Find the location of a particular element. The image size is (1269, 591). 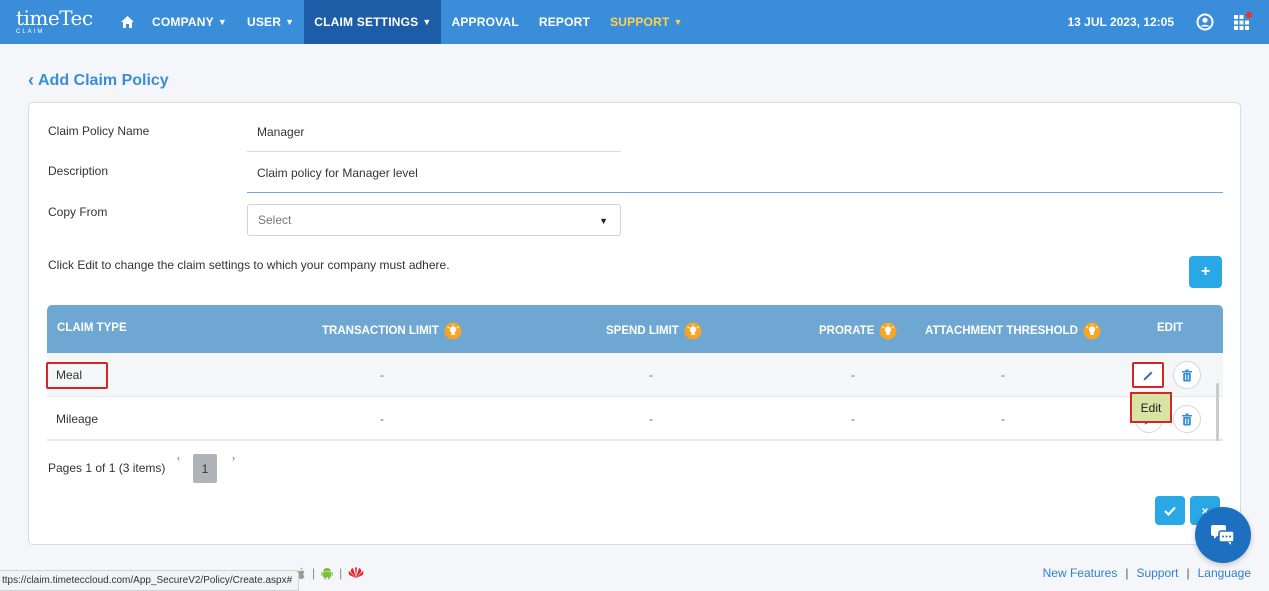

col-spend-limit: SPEND LIMIT is located at coordinates (654, 331).